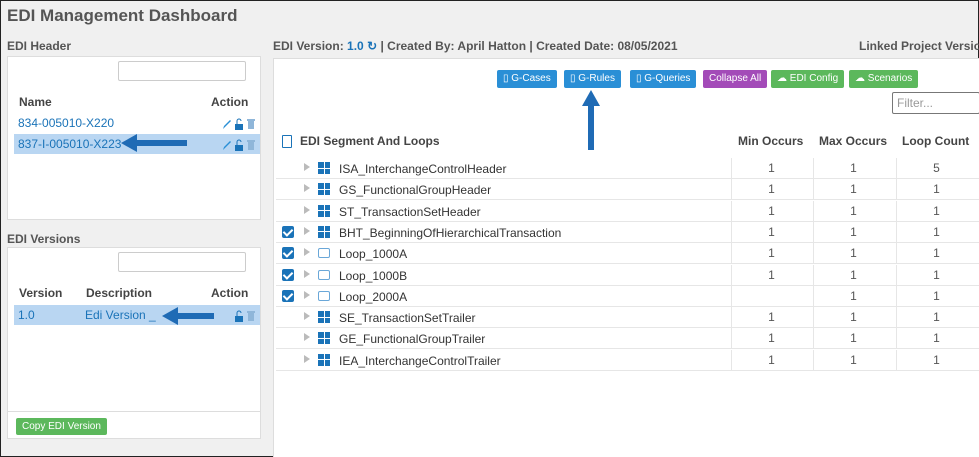  Describe the element at coordinates (61, 426) in the screenshot. I see `copy-edi-version-button: Copy EDI Version` at that location.